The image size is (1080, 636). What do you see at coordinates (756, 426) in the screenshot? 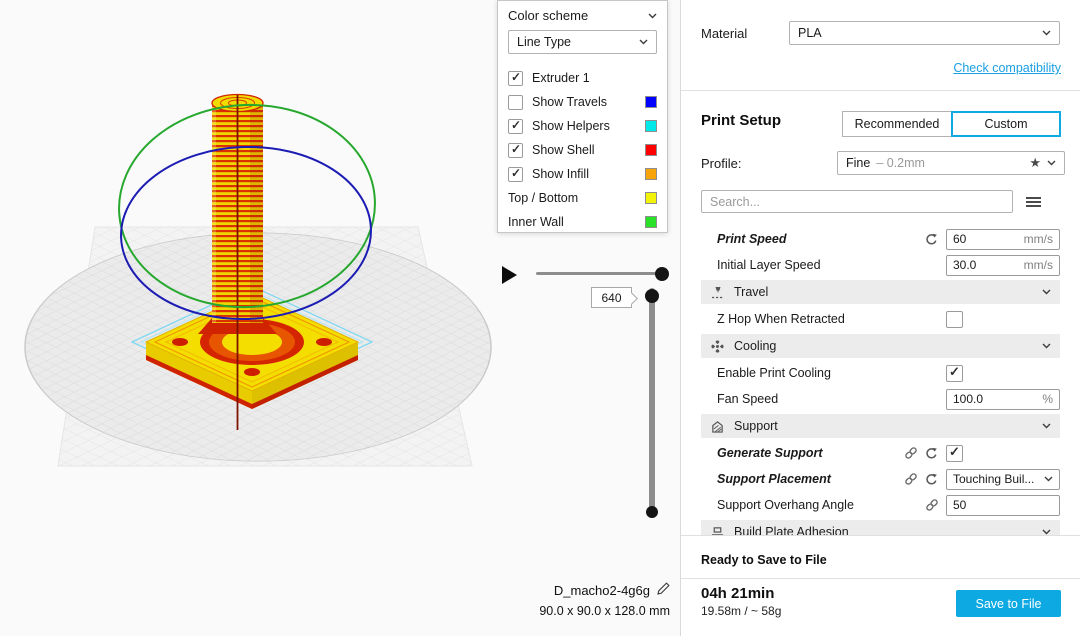
I see `category-label: Support` at bounding box center [756, 426].